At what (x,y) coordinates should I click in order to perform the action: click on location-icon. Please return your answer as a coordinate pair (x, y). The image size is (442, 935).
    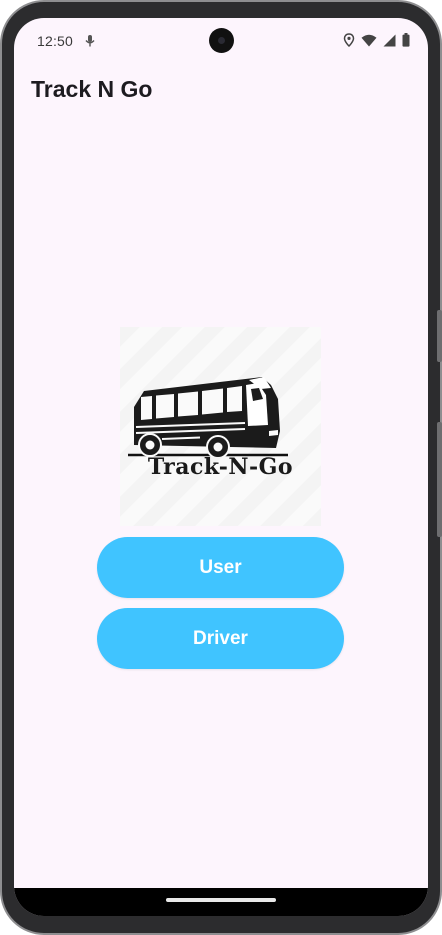
    Looking at the image, I should click on (349, 40).